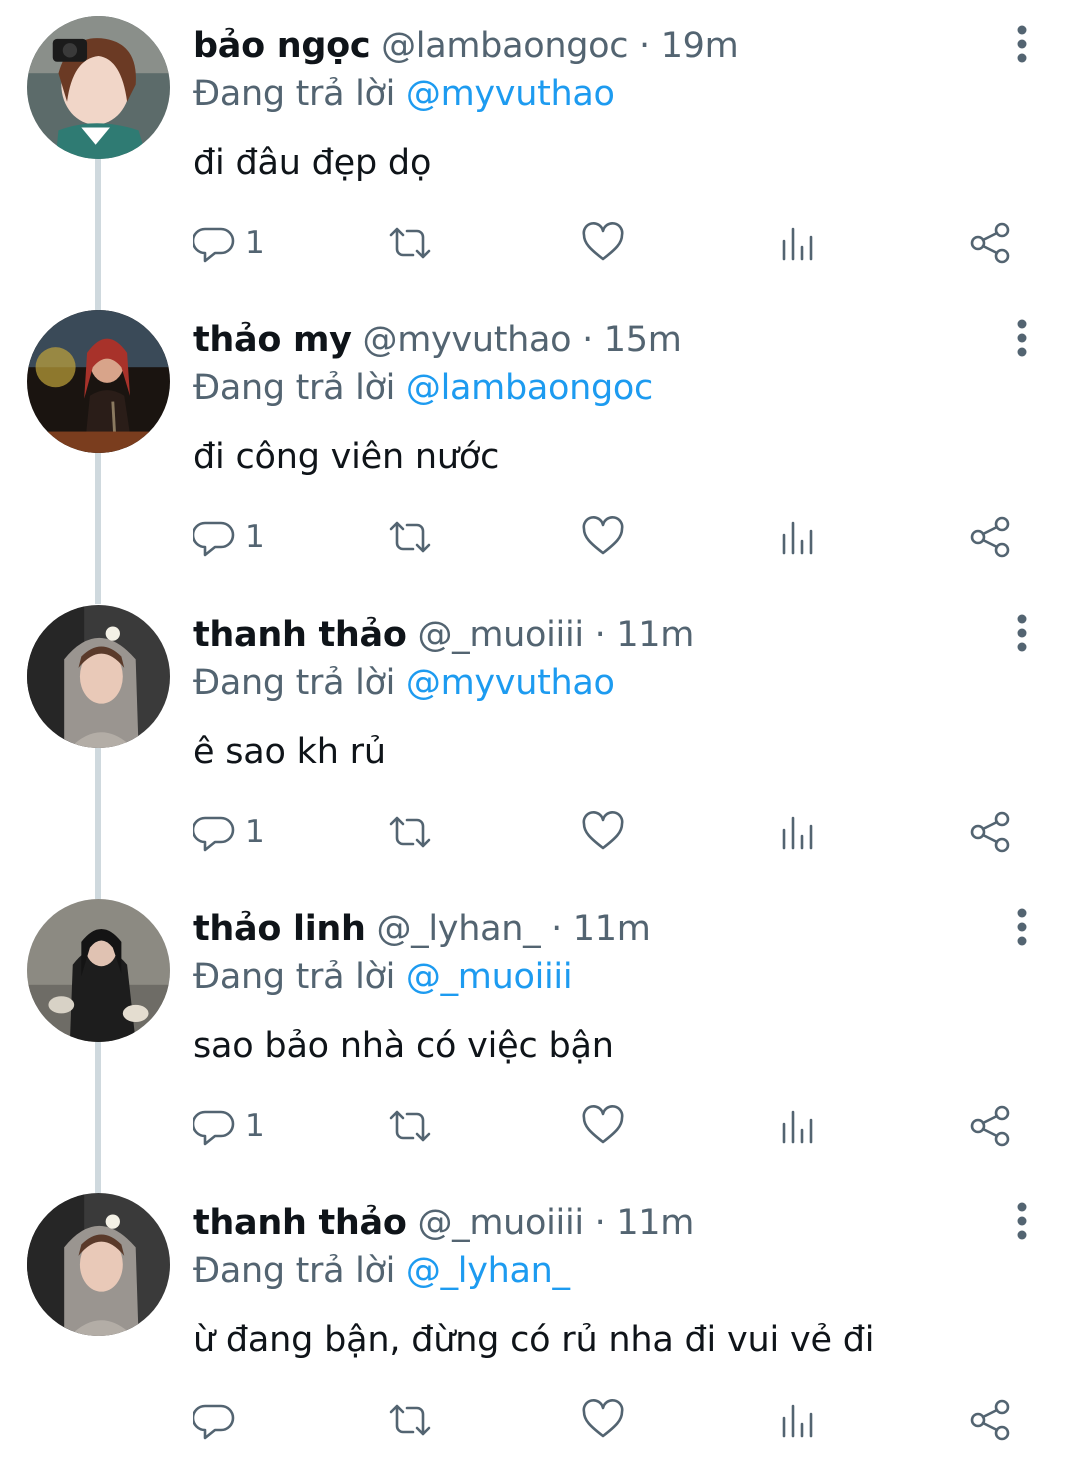 The image size is (1080, 1472). I want to click on tweet-text: ừ đang bận, đừng có rủ nha đi vui vẻ đi, so click(534, 1340).